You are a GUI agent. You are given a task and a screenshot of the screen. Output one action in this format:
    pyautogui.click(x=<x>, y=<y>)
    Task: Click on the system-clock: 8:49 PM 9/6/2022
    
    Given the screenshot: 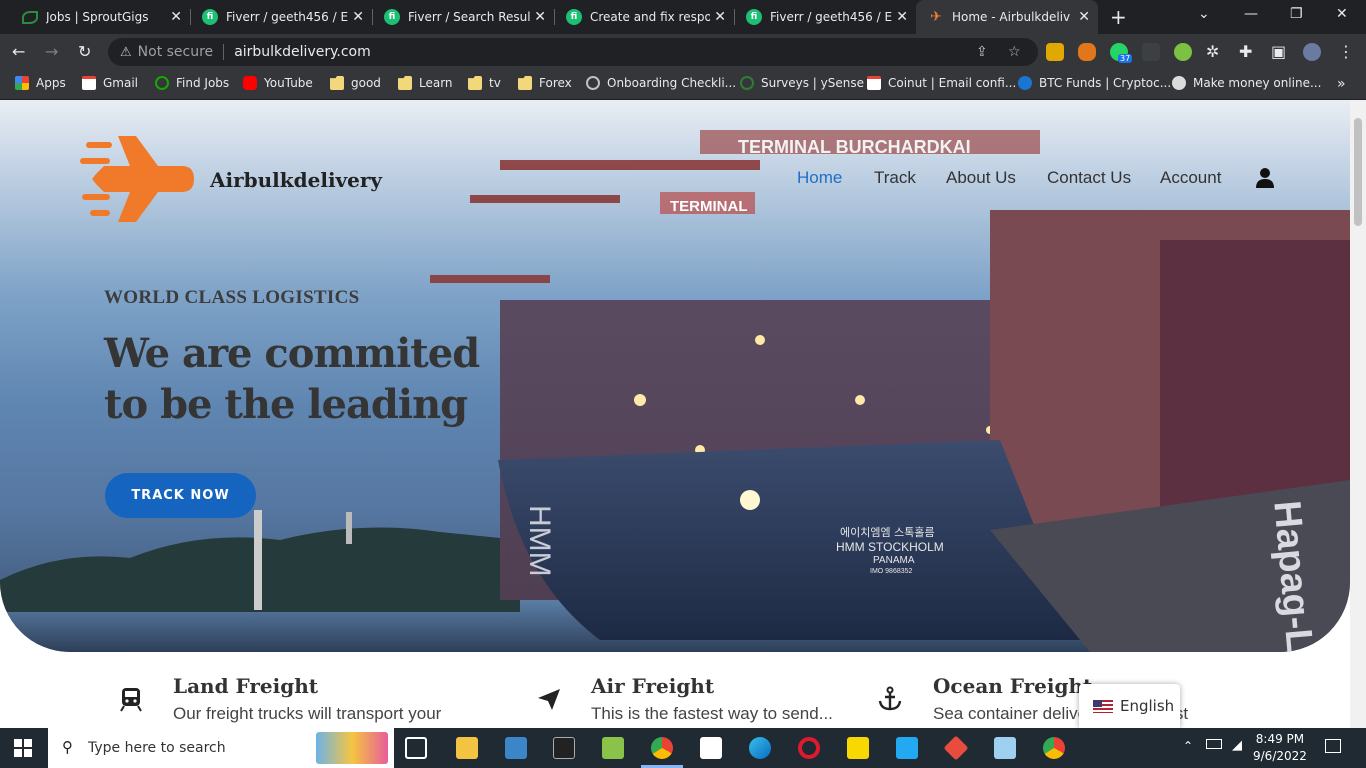 What is the action you would take?
    pyautogui.click(x=1280, y=748)
    